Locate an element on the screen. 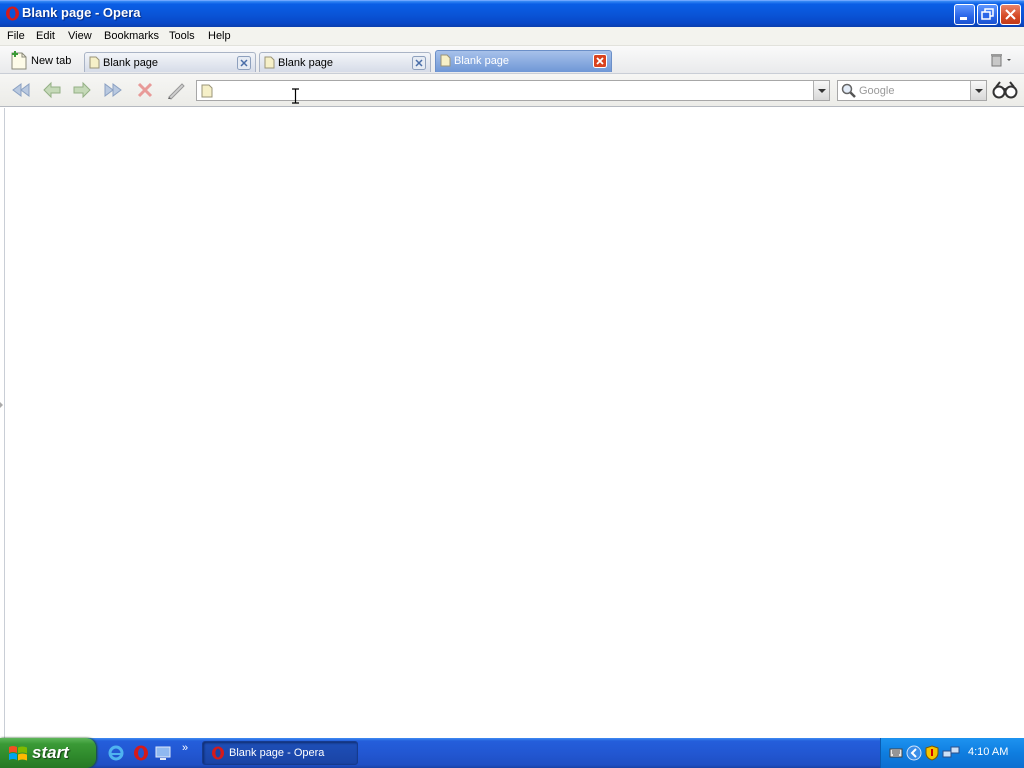 The width and height of the screenshot is (1024, 768). search-icon is located at coordinates (848, 90).